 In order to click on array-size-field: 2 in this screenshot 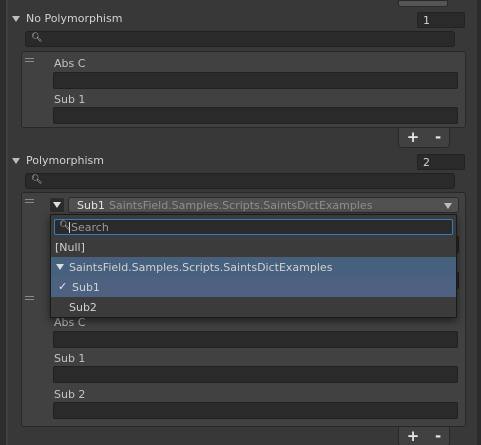, I will do `click(441, 162)`.